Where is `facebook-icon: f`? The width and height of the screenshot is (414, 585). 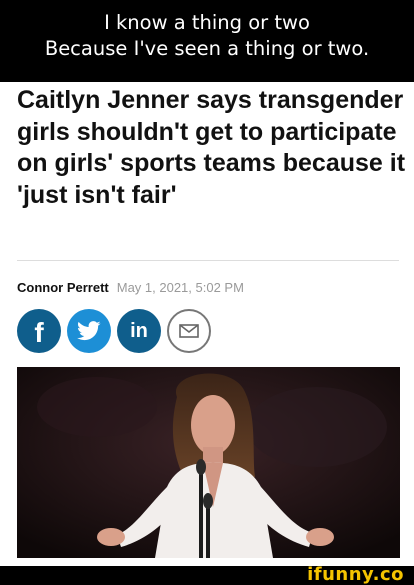
facebook-icon: f is located at coordinates (39, 332).